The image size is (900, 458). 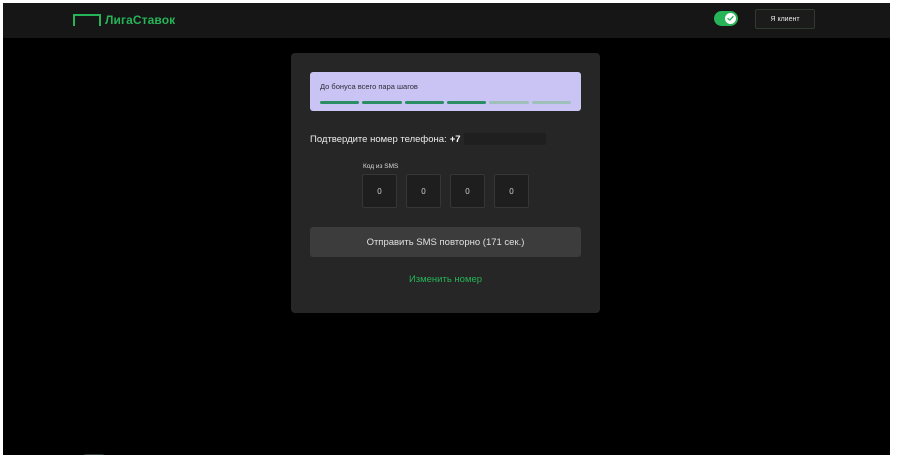 I want to click on change-number-link: Изменить номер, so click(x=445, y=279).